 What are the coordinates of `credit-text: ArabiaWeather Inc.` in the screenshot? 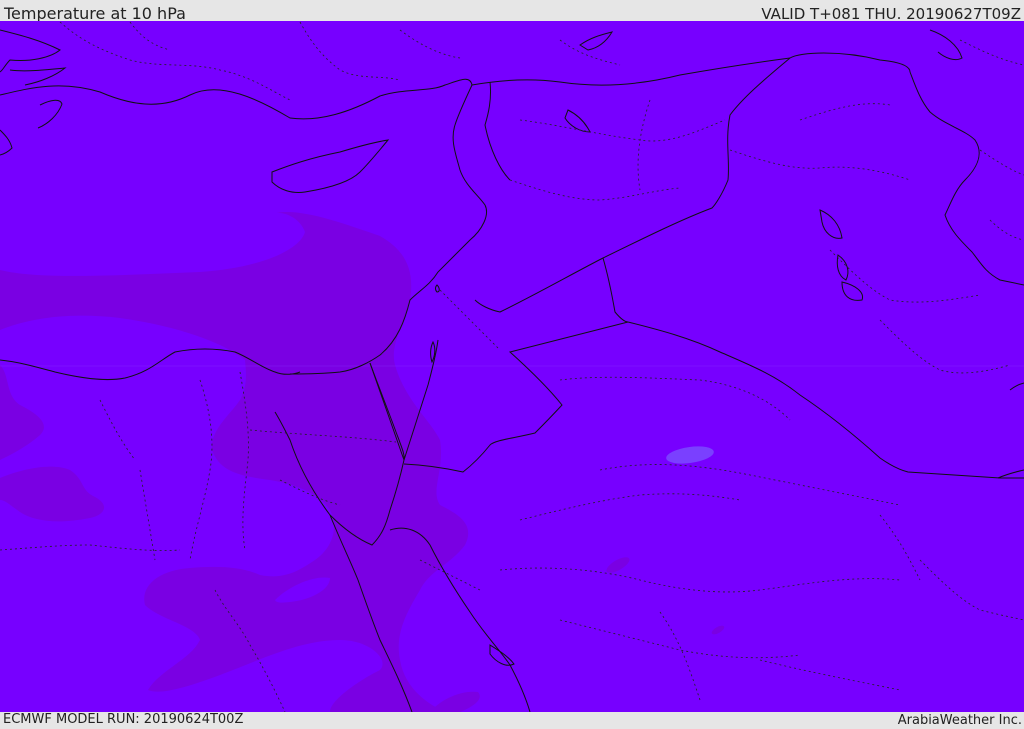 It's located at (959, 720).